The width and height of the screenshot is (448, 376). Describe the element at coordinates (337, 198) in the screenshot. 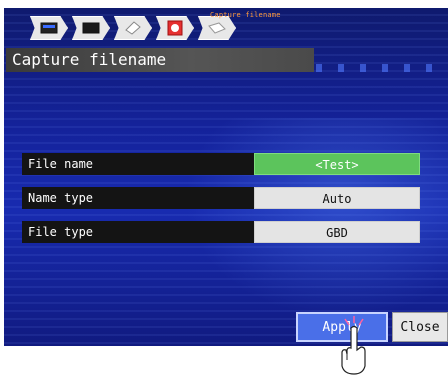

I see `name-type-selector: Auto` at that location.